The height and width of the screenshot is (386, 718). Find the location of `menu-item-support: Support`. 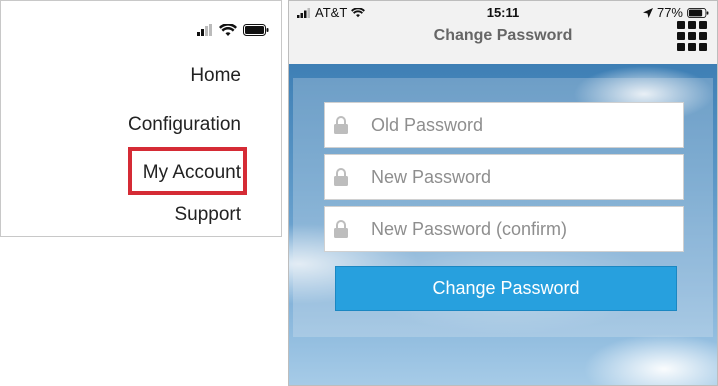

menu-item-support: Support is located at coordinates (207, 215).